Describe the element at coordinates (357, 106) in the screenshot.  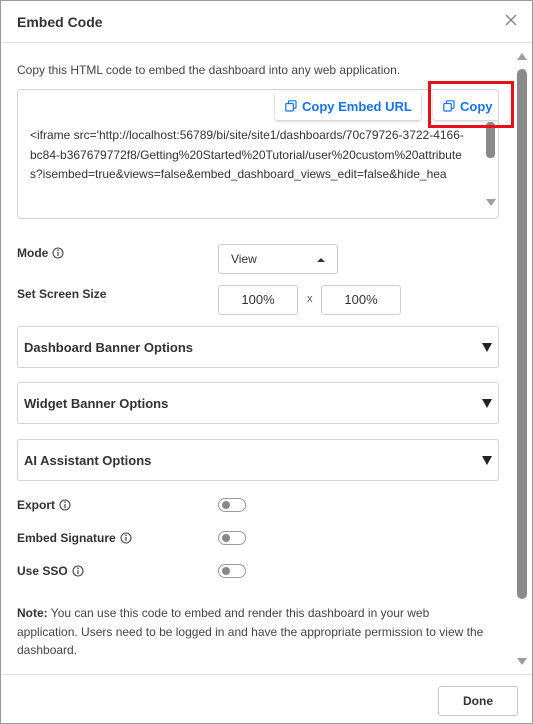
I see `copy-embed-url-label: Copy Embed URL` at that location.